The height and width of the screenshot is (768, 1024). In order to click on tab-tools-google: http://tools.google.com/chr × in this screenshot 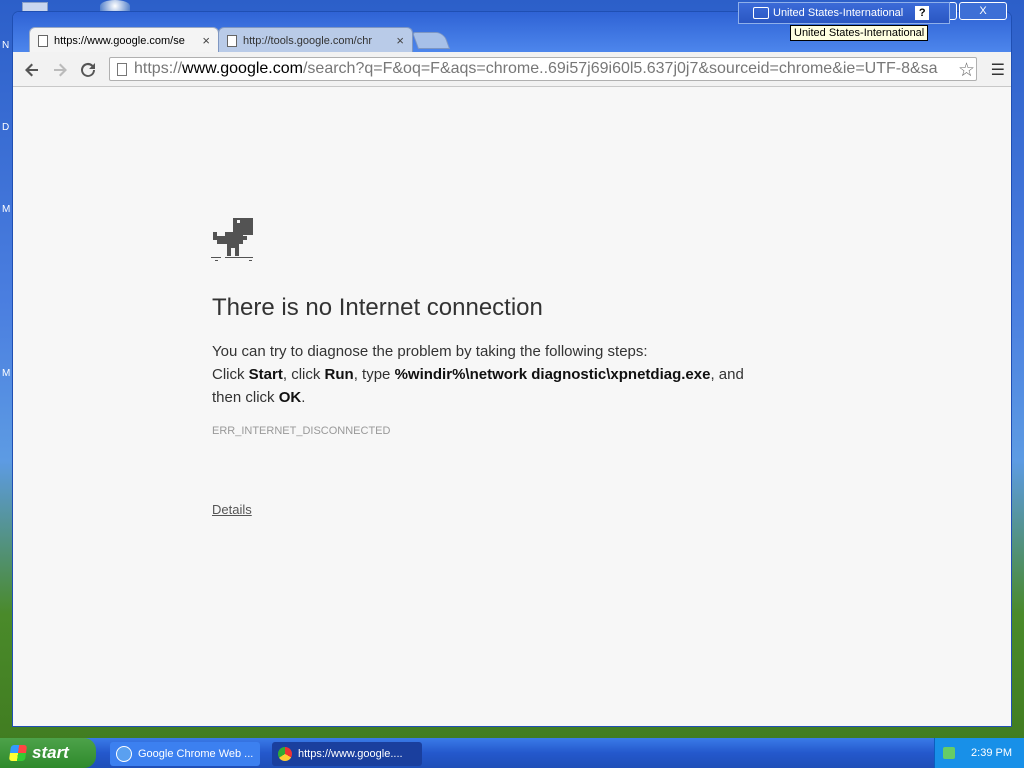, I will do `click(315, 40)`.